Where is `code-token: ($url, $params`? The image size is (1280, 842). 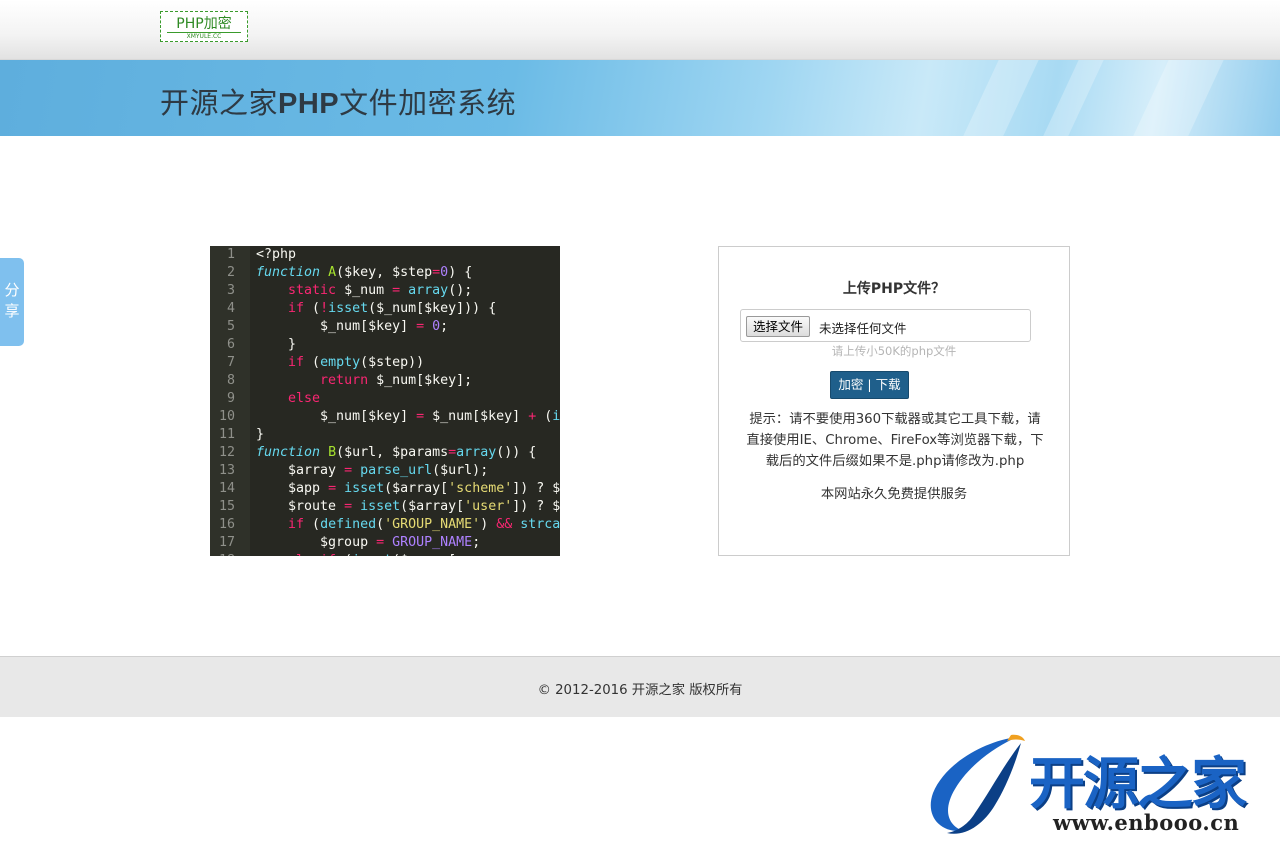 code-token: ($url, $params is located at coordinates (392, 452).